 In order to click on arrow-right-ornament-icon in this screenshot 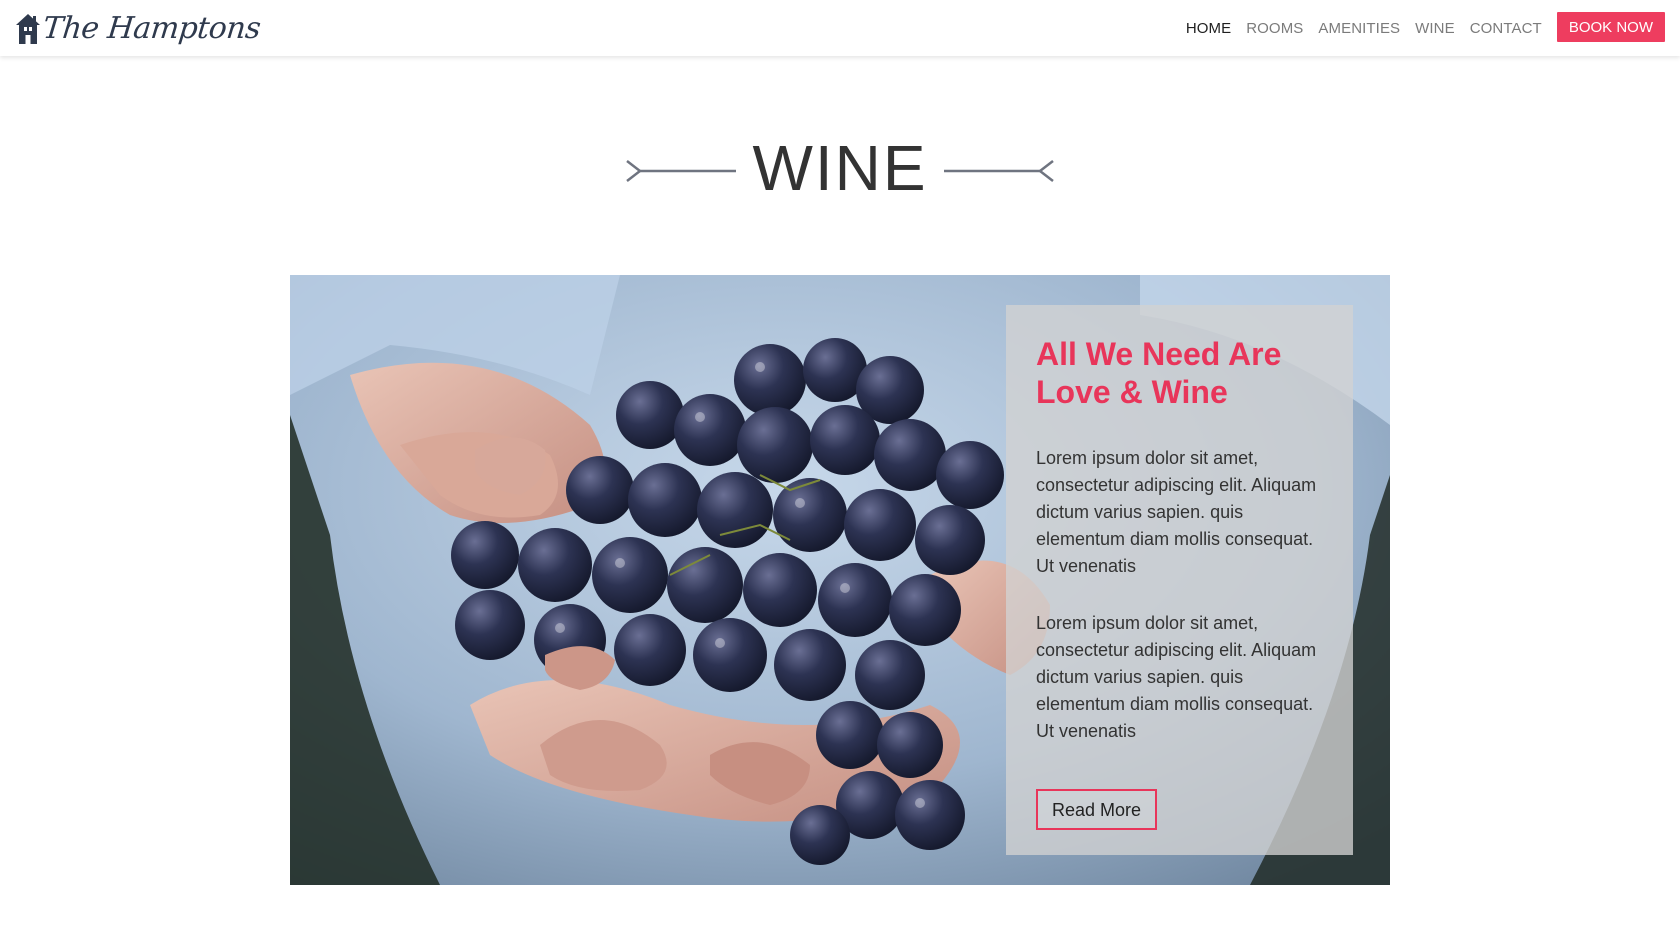, I will do `click(999, 171)`.